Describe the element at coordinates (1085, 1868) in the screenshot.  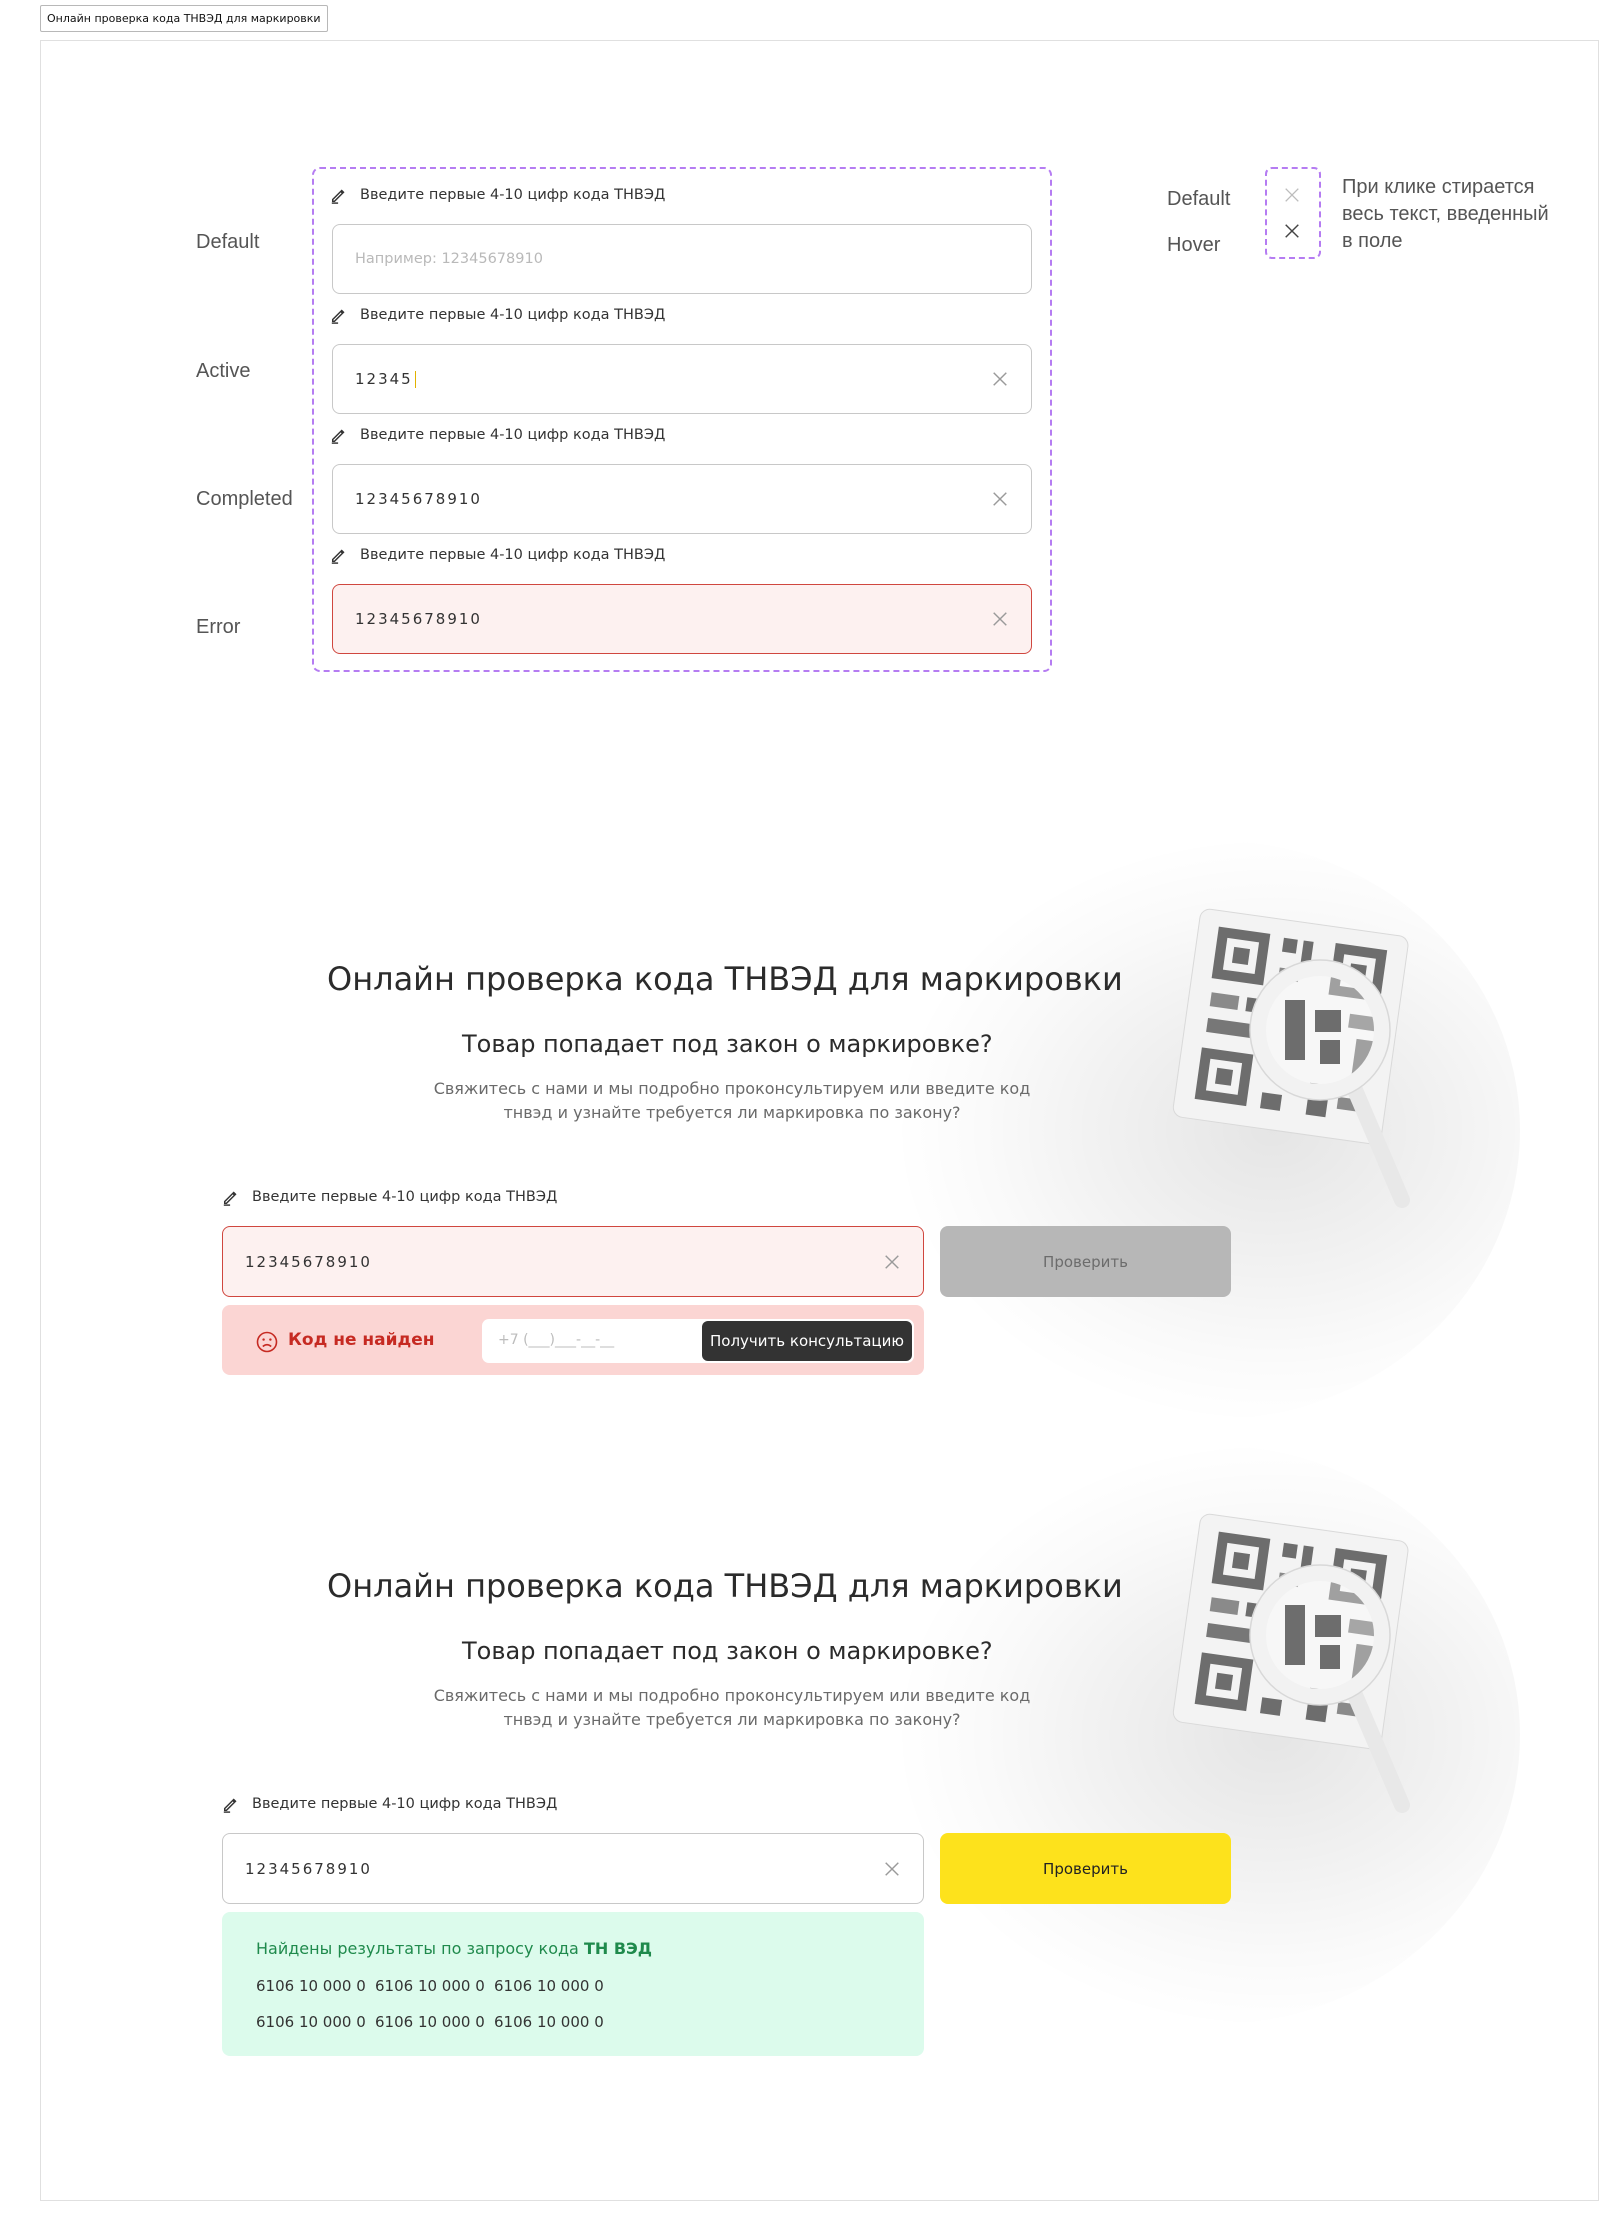
I see `check-button: Проверить` at that location.